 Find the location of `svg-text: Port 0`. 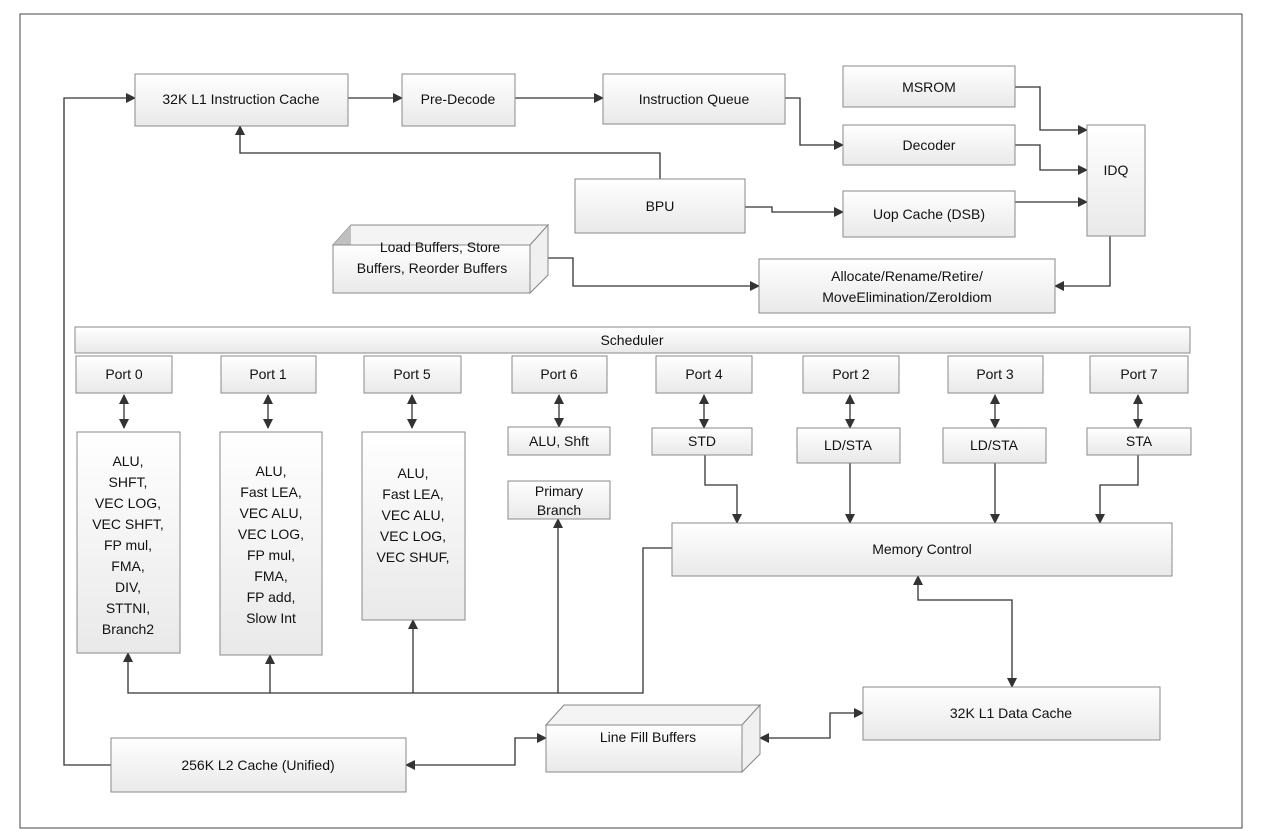

svg-text: Port 0 is located at coordinates (124, 374).